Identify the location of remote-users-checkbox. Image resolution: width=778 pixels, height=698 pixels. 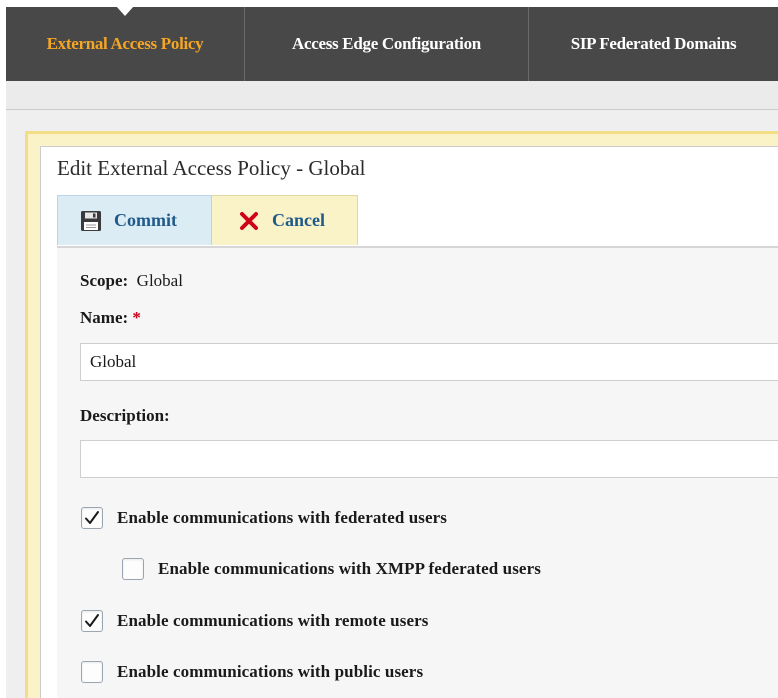
(92, 621).